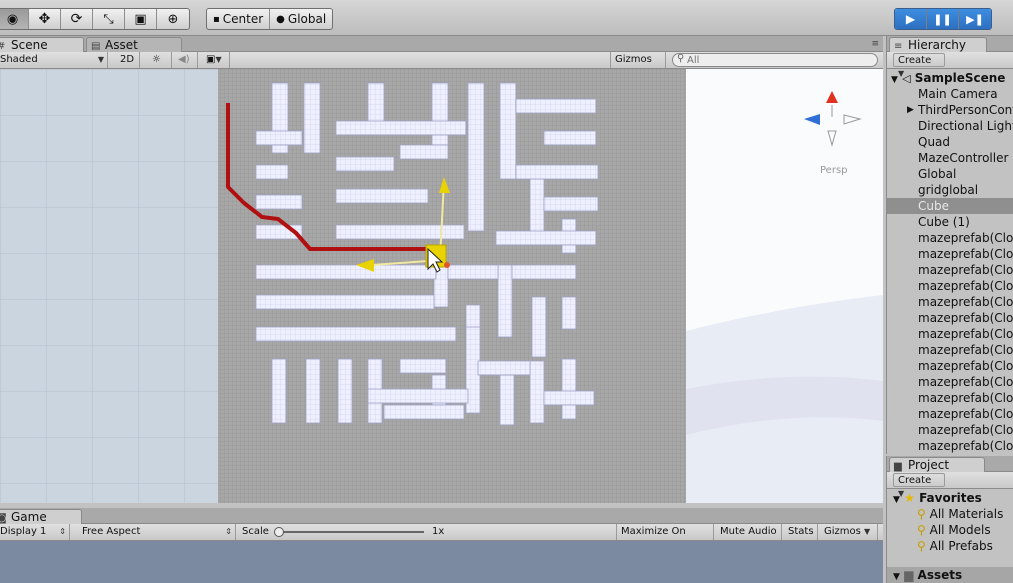 This screenshot has height=583, width=1013. I want to click on hierarchy-item: Main Camera, so click(950, 94).